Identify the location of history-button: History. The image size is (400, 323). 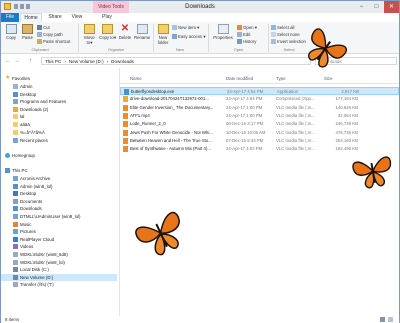
(246, 42).